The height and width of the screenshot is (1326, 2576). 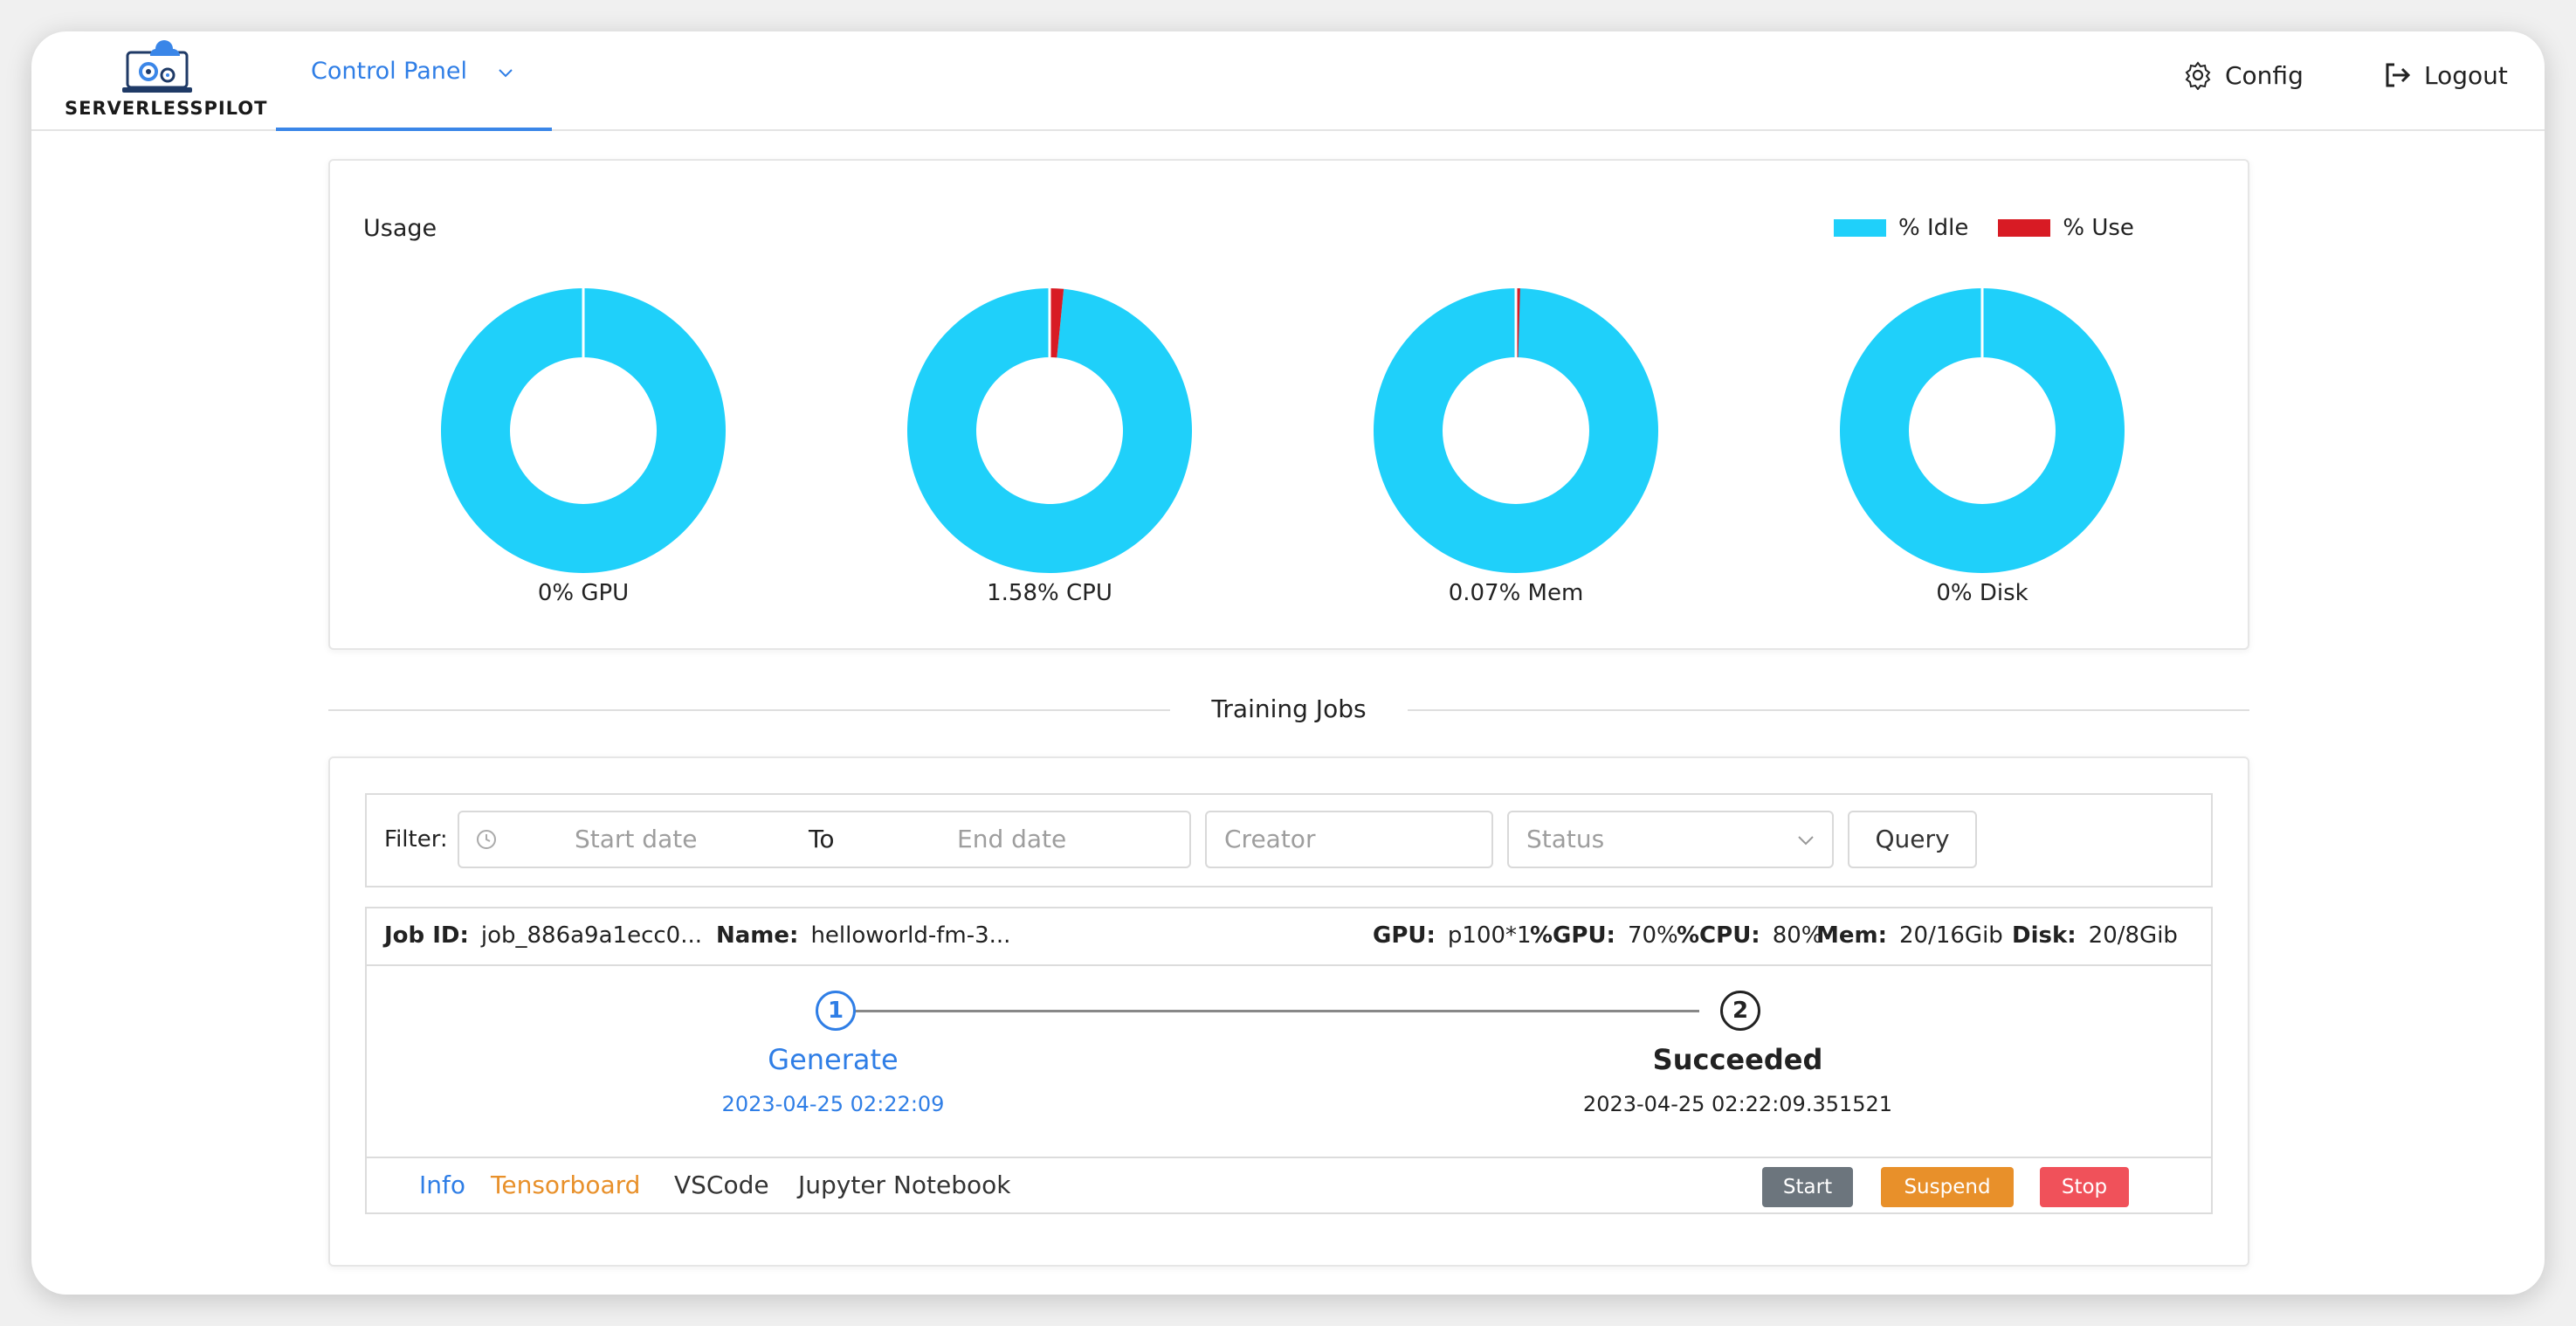 What do you see at coordinates (389, 71) in the screenshot?
I see `nav-tab-label: Control Panel` at bounding box center [389, 71].